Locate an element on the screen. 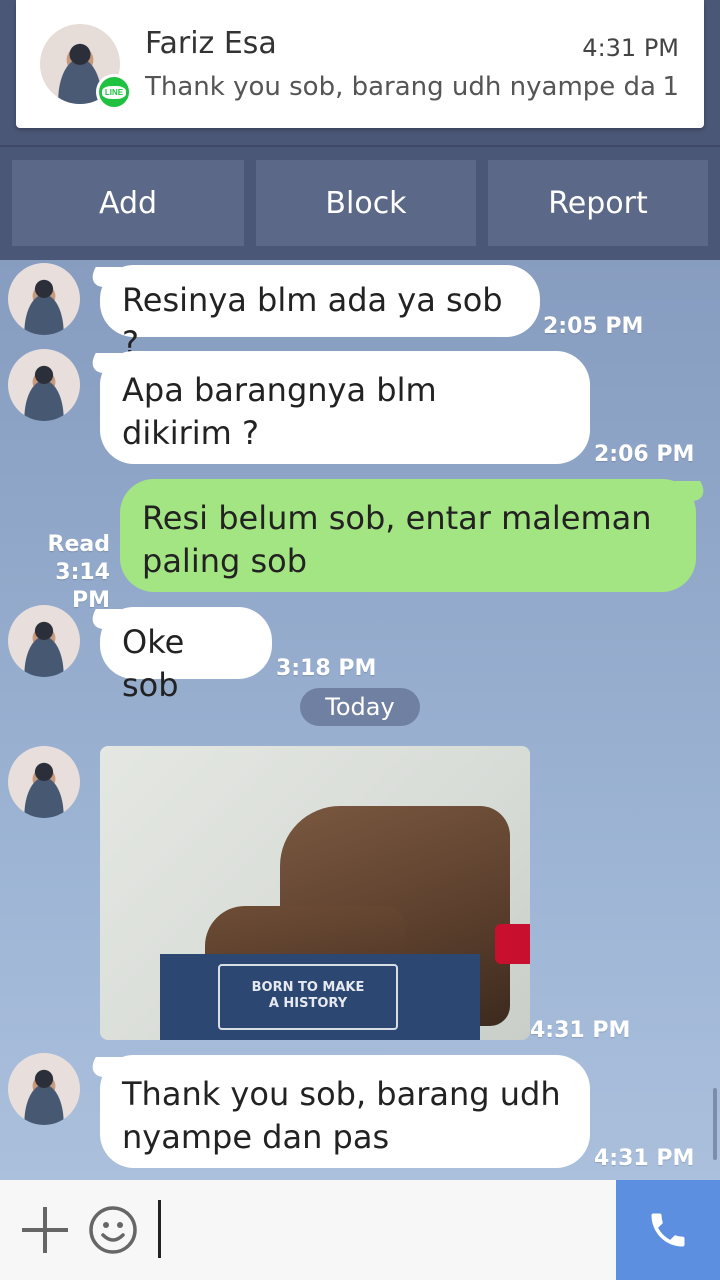 This screenshot has width=720, height=1280. read-receipt: Read 3:14 PM is located at coordinates (65, 573).